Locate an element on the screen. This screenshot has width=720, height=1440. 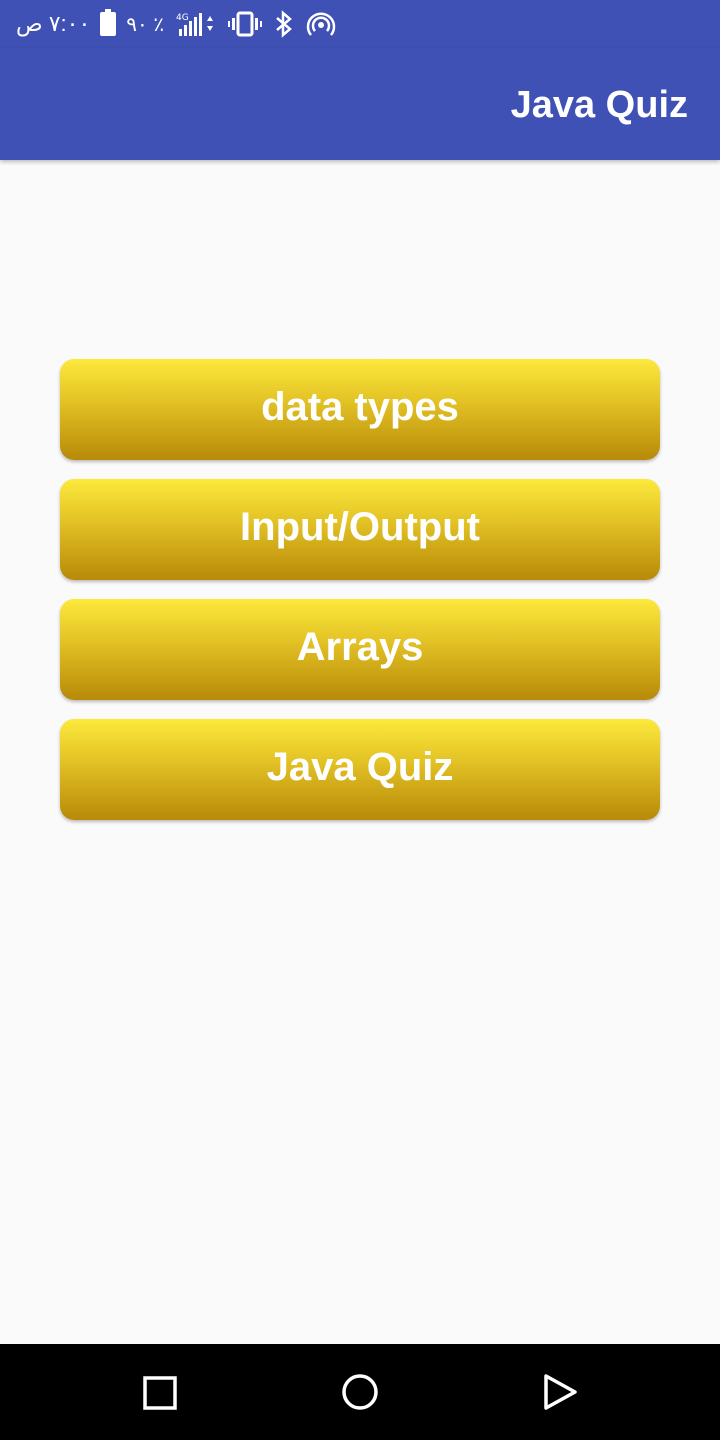
input-output-button: Input/Output is located at coordinates (360, 529).